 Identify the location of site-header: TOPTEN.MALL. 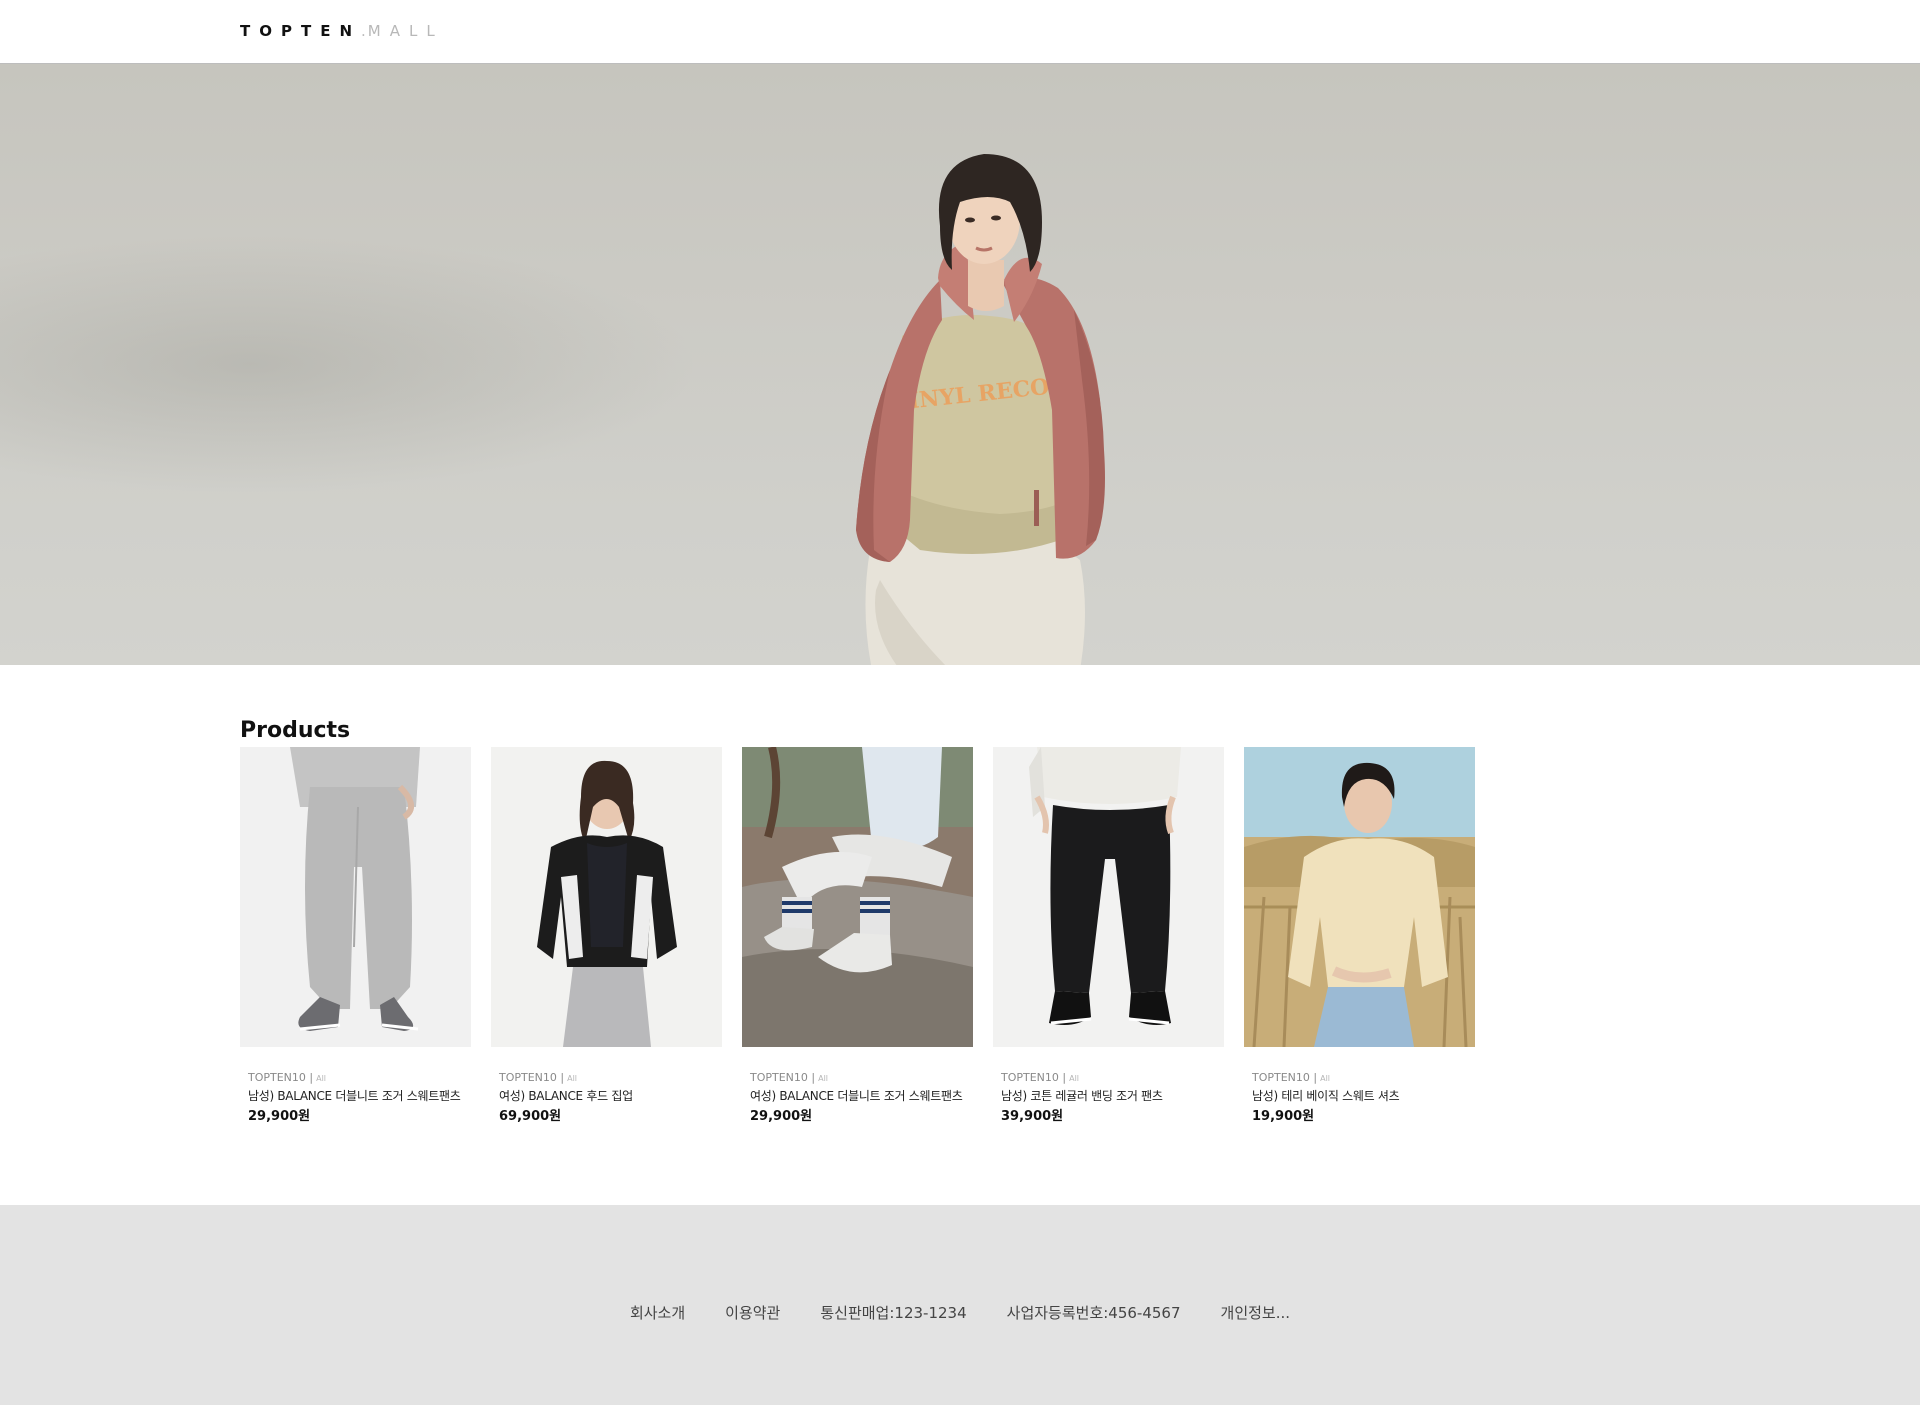
(960, 32).